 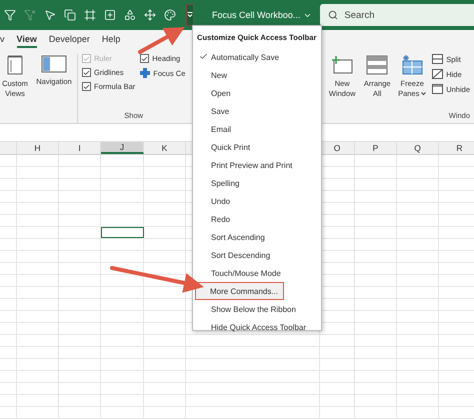 I want to click on freeze-panes-icon, so click(x=412, y=65).